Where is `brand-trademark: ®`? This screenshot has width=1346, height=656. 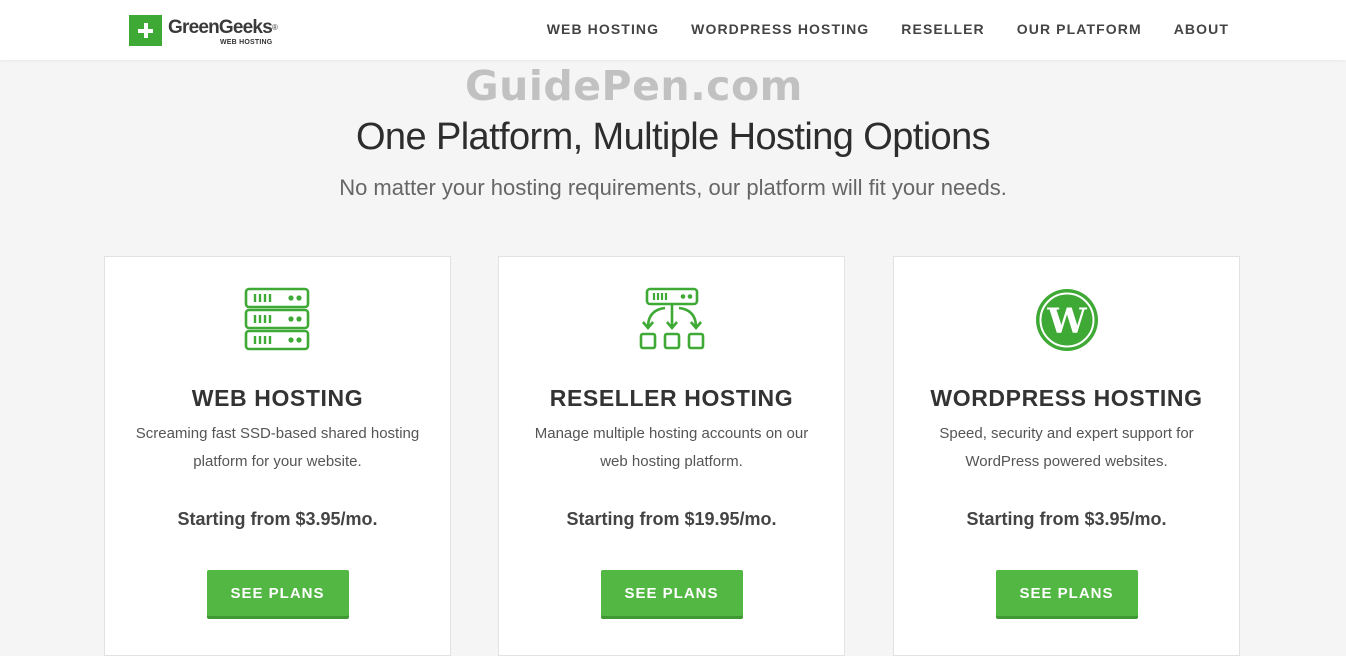 brand-trademark: ® is located at coordinates (274, 27).